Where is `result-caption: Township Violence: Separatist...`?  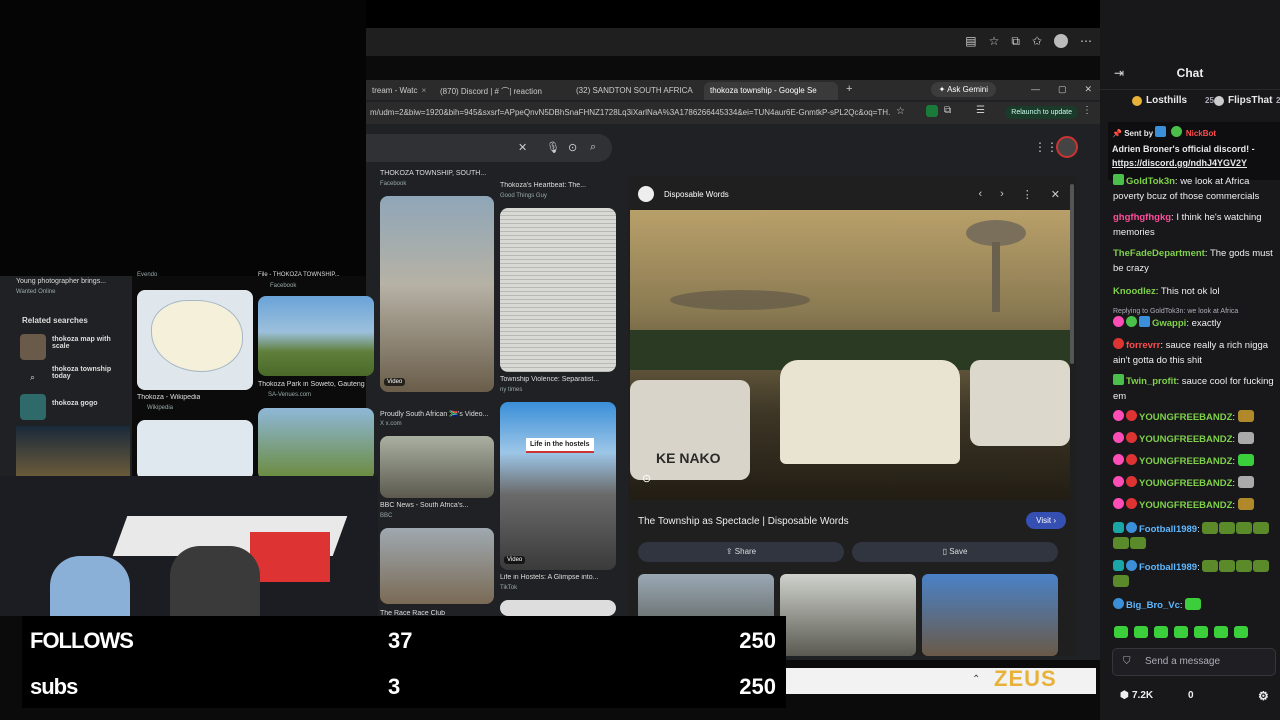 result-caption: Township Violence: Separatist... is located at coordinates (549, 379).